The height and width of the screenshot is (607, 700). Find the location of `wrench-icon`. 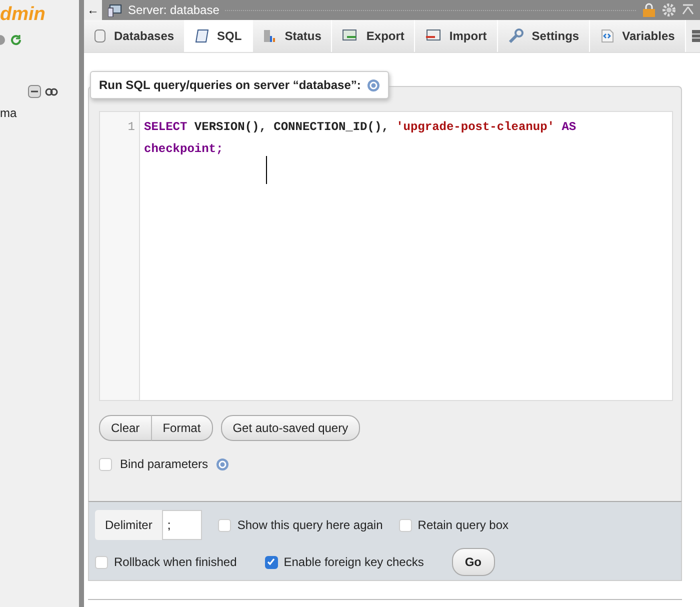

wrench-icon is located at coordinates (516, 36).